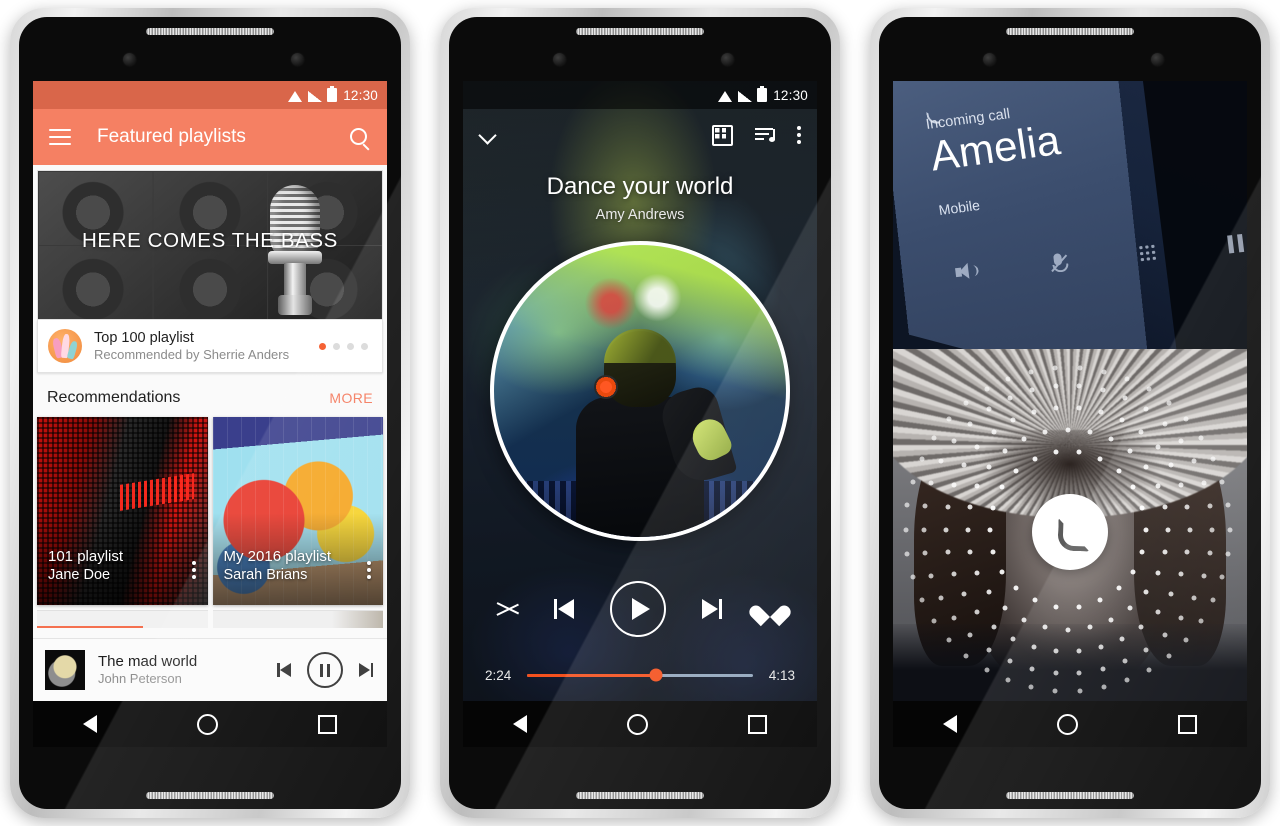  What do you see at coordinates (649, 433) in the screenshot?
I see `dj-figure-art` at bounding box center [649, 433].